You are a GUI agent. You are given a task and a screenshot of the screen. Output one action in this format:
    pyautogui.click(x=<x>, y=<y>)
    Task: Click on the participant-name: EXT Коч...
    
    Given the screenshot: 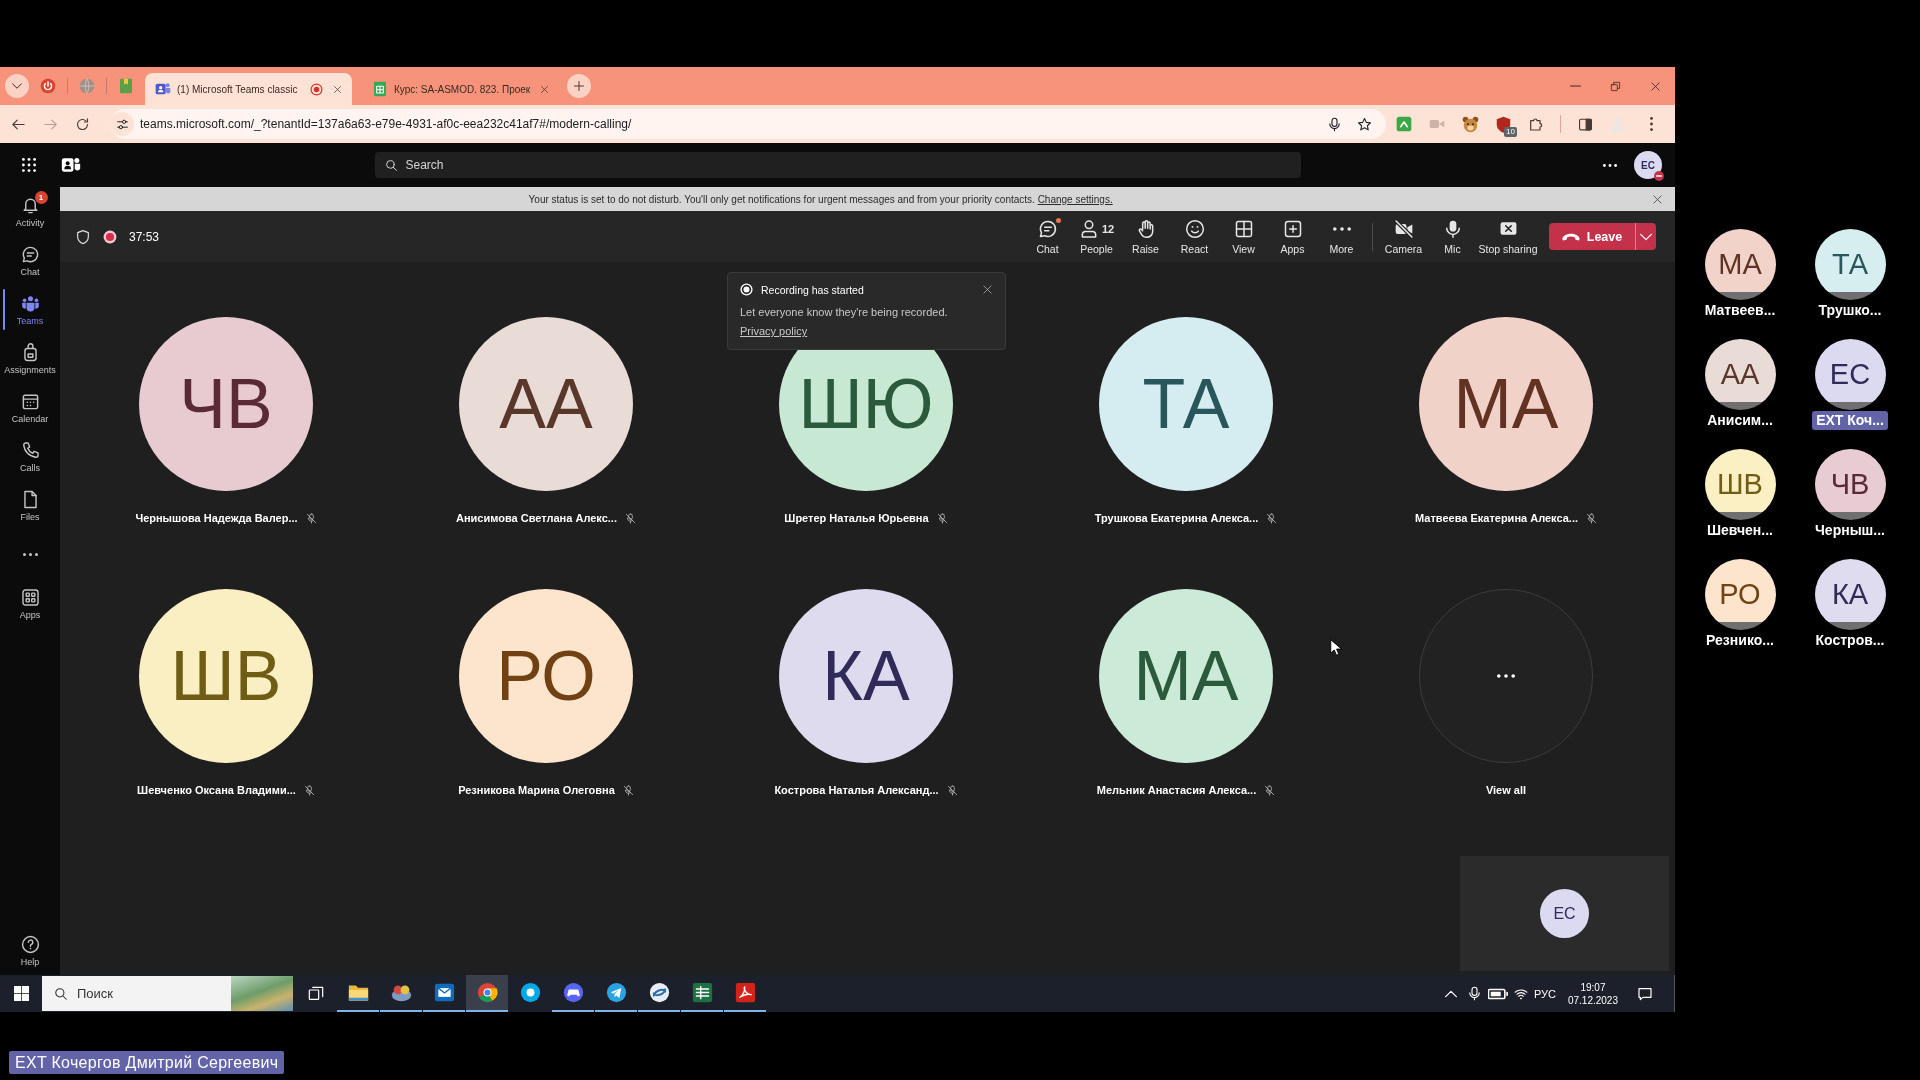 What is the action you would take?
    pyautogui.click(x=1850, y=420)
    